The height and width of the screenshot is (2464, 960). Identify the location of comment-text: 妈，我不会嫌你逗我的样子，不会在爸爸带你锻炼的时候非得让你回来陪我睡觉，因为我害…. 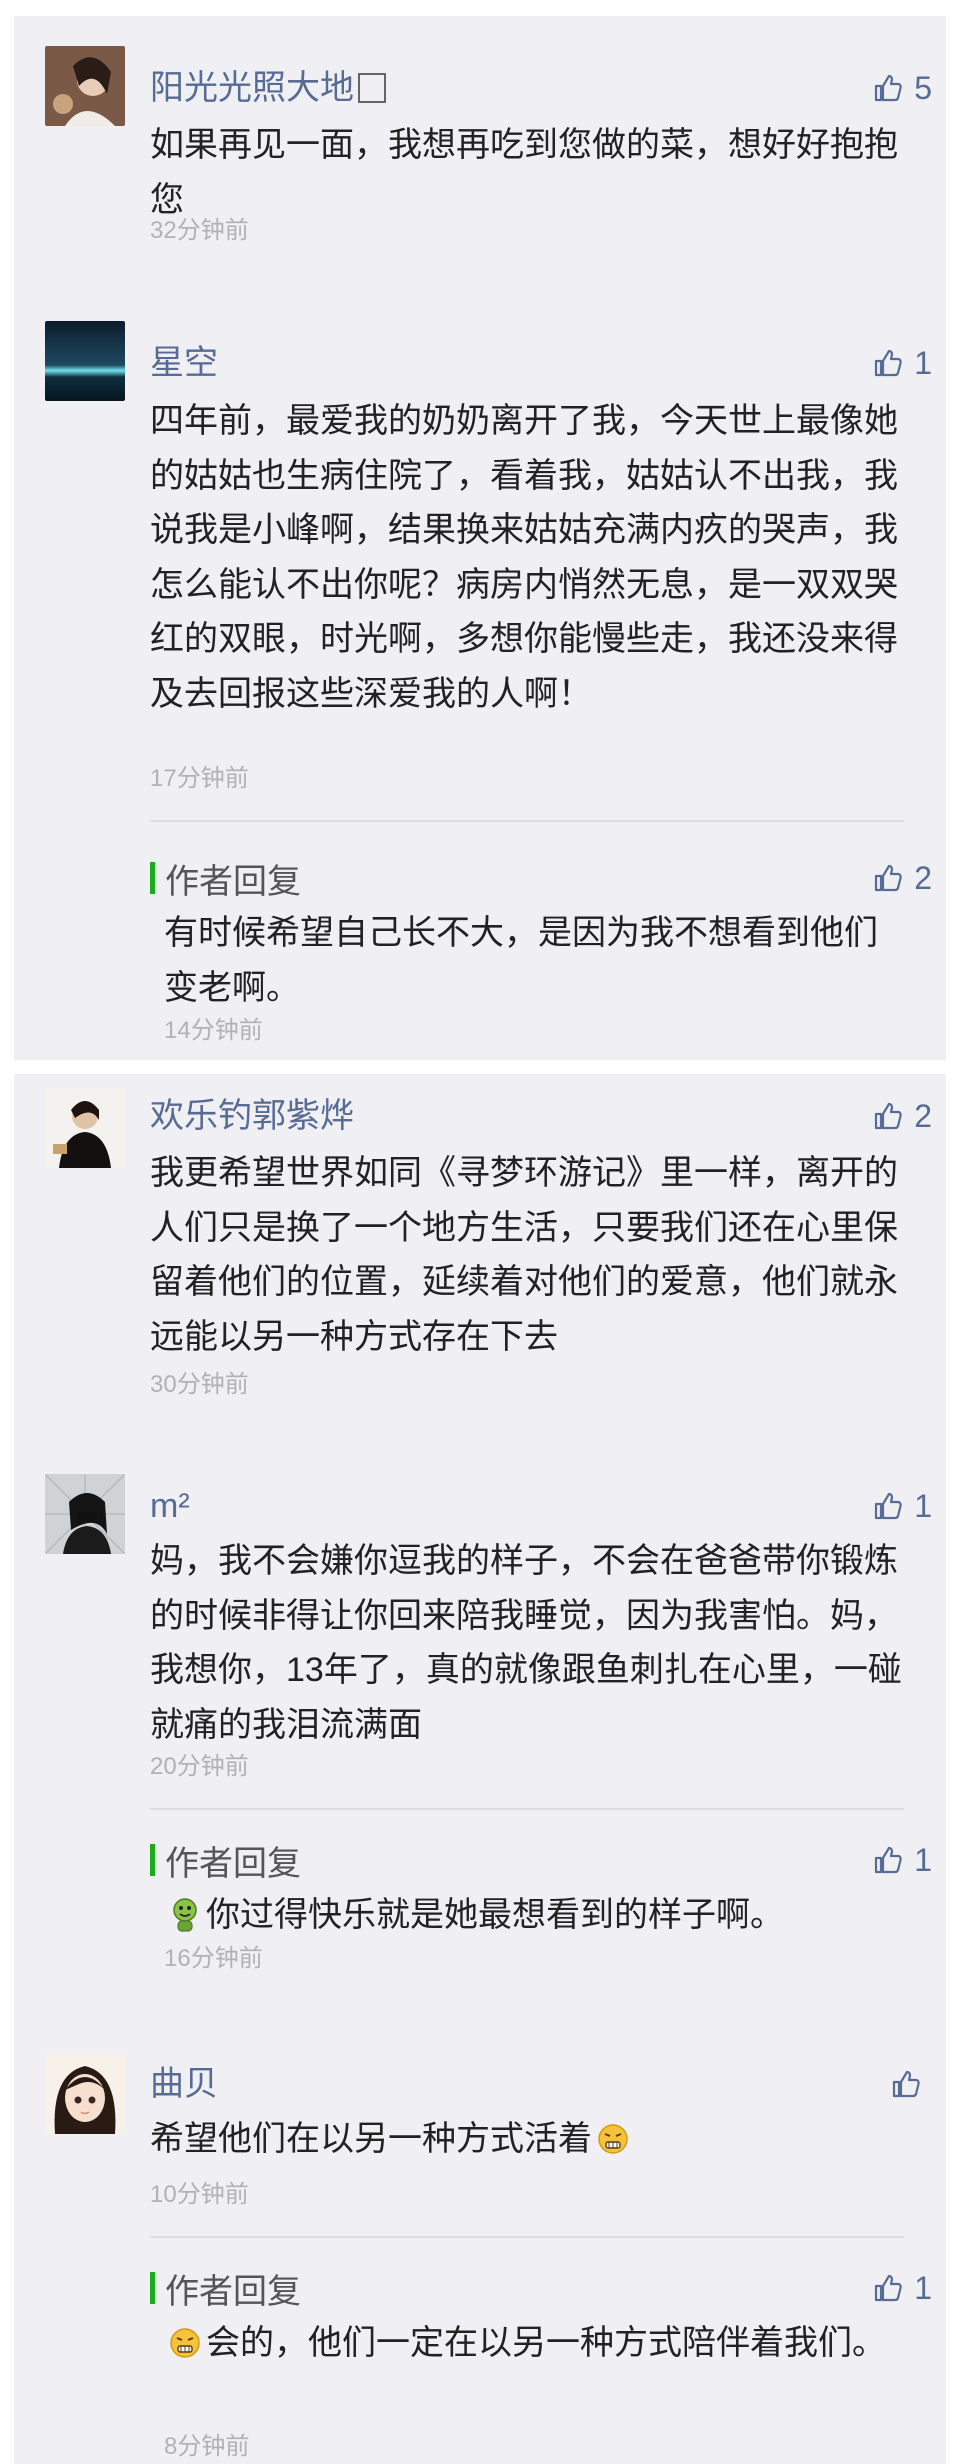
(526, 1643).